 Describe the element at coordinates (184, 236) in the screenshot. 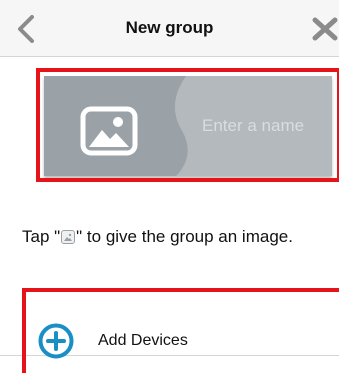

I see `hint-suffix: " to give the group an image.` at that location.